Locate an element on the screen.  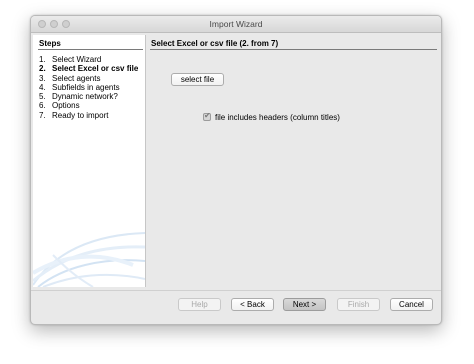
step-item: 1. Select Wizard is located at coordinates (88, 59).